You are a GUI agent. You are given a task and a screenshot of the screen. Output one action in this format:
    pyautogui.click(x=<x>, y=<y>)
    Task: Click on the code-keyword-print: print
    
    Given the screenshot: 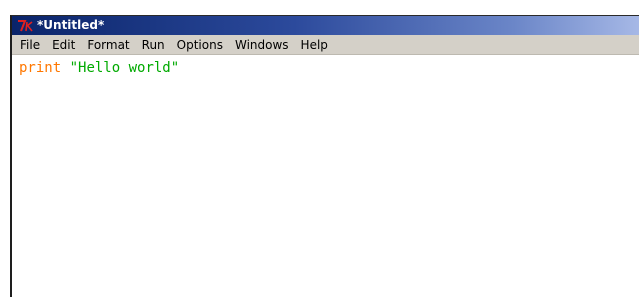 What is the action you would take?
    pyautogui.click(x=40, y=68)
    